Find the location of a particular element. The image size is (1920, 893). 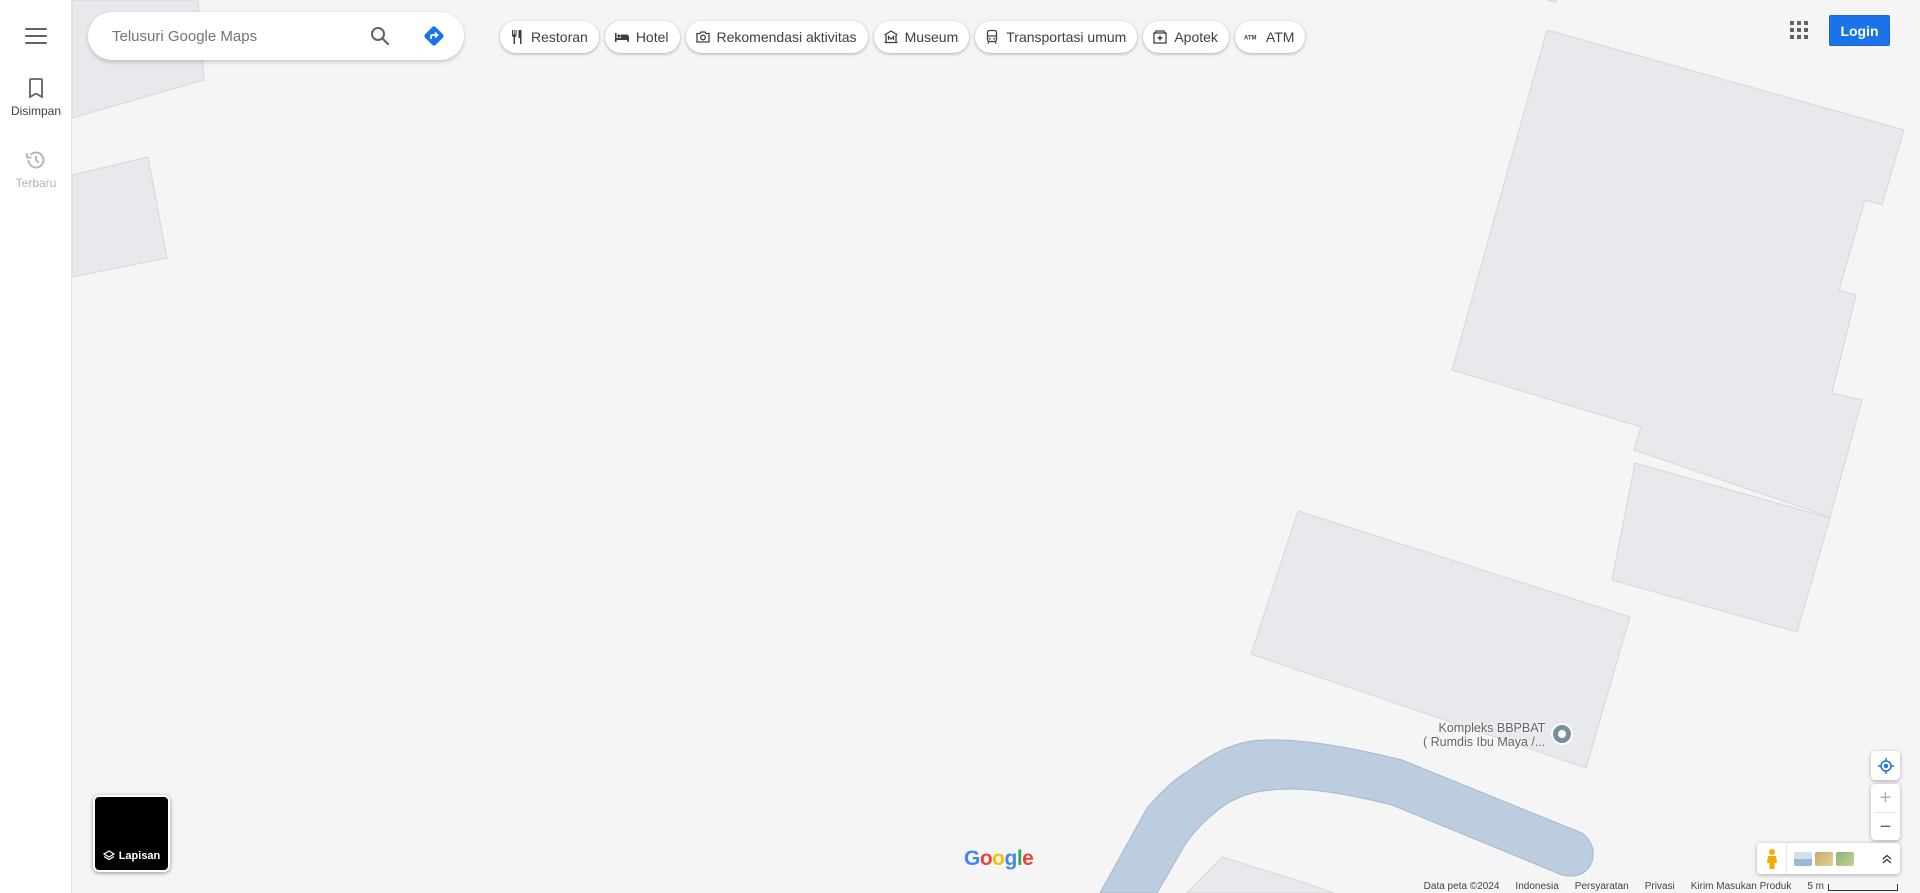

chip-transit: Transportasi umum is located at coordinates (1056, 37).